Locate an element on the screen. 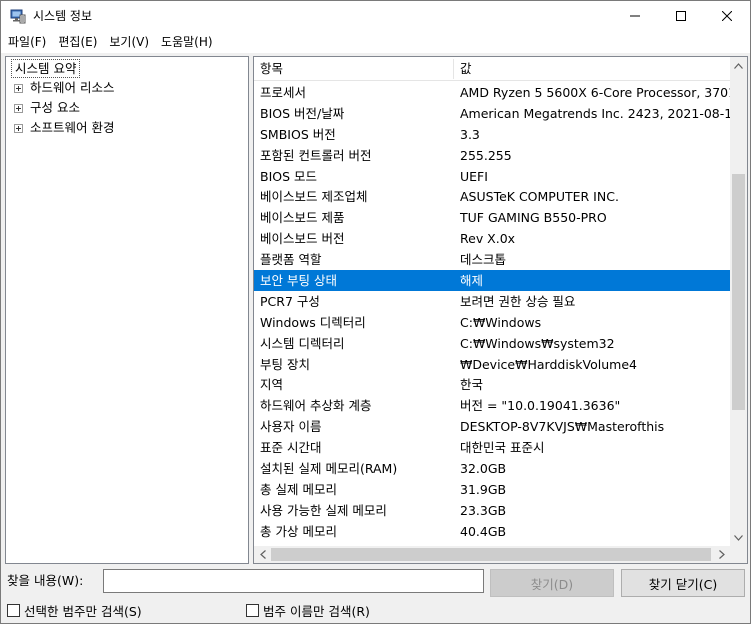 This screenshot has width=751, height=624. row-item-value: 32.0GB is located at coordinates (483, 469).